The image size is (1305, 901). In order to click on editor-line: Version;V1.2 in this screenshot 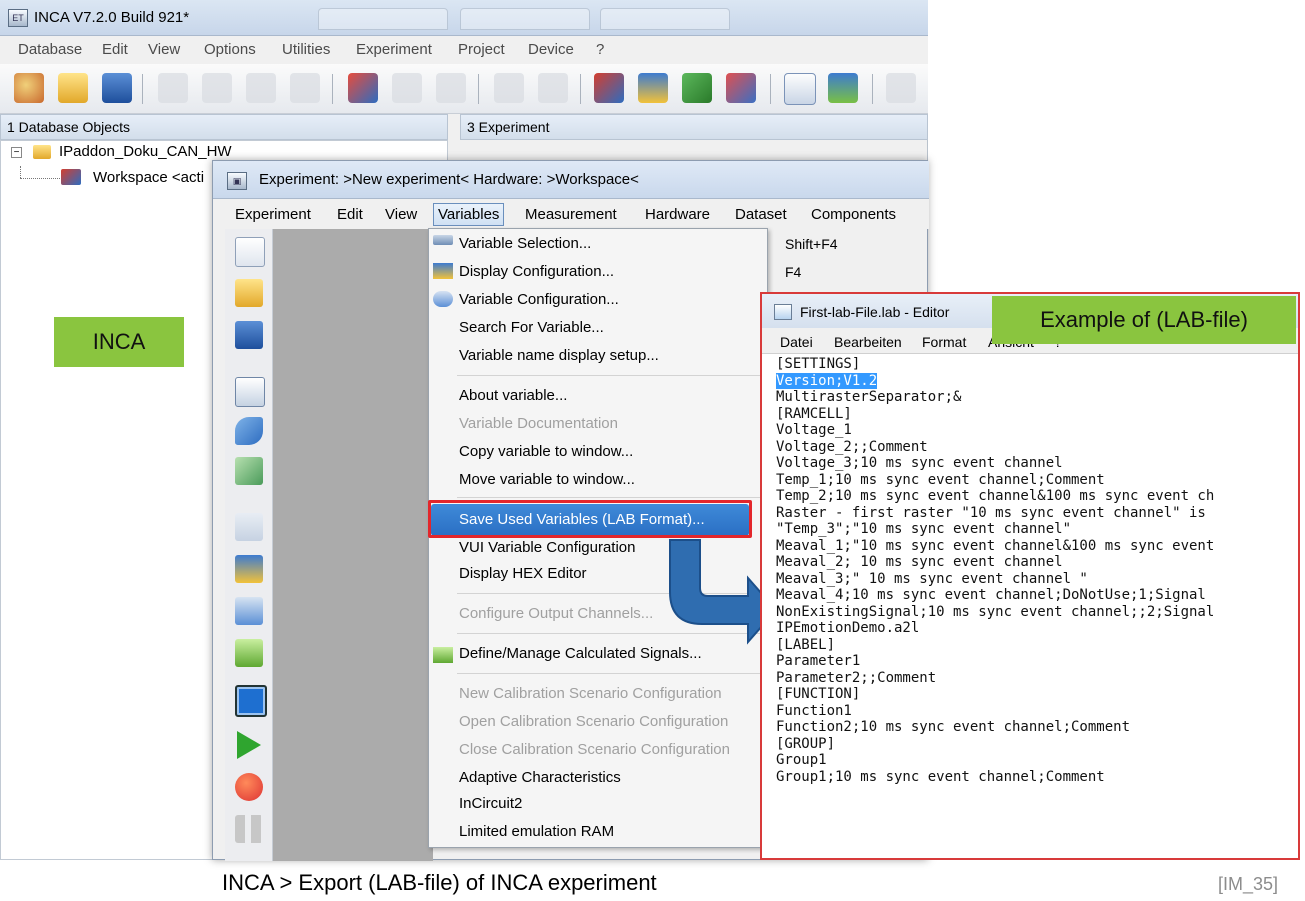, I will do `click(827, 380)`.